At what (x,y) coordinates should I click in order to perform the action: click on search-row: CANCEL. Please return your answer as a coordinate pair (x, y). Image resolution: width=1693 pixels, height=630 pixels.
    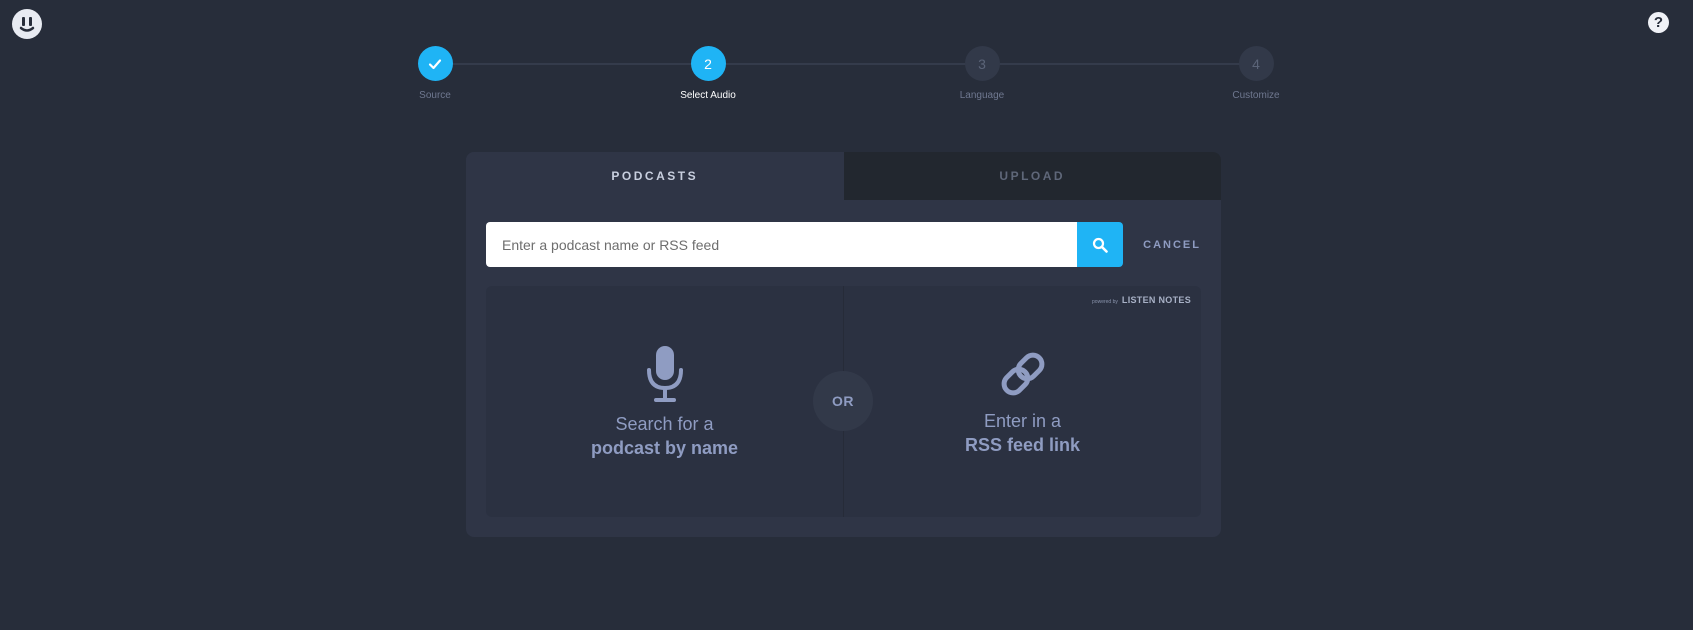
    Looking at the image, I should click on (843, 244).